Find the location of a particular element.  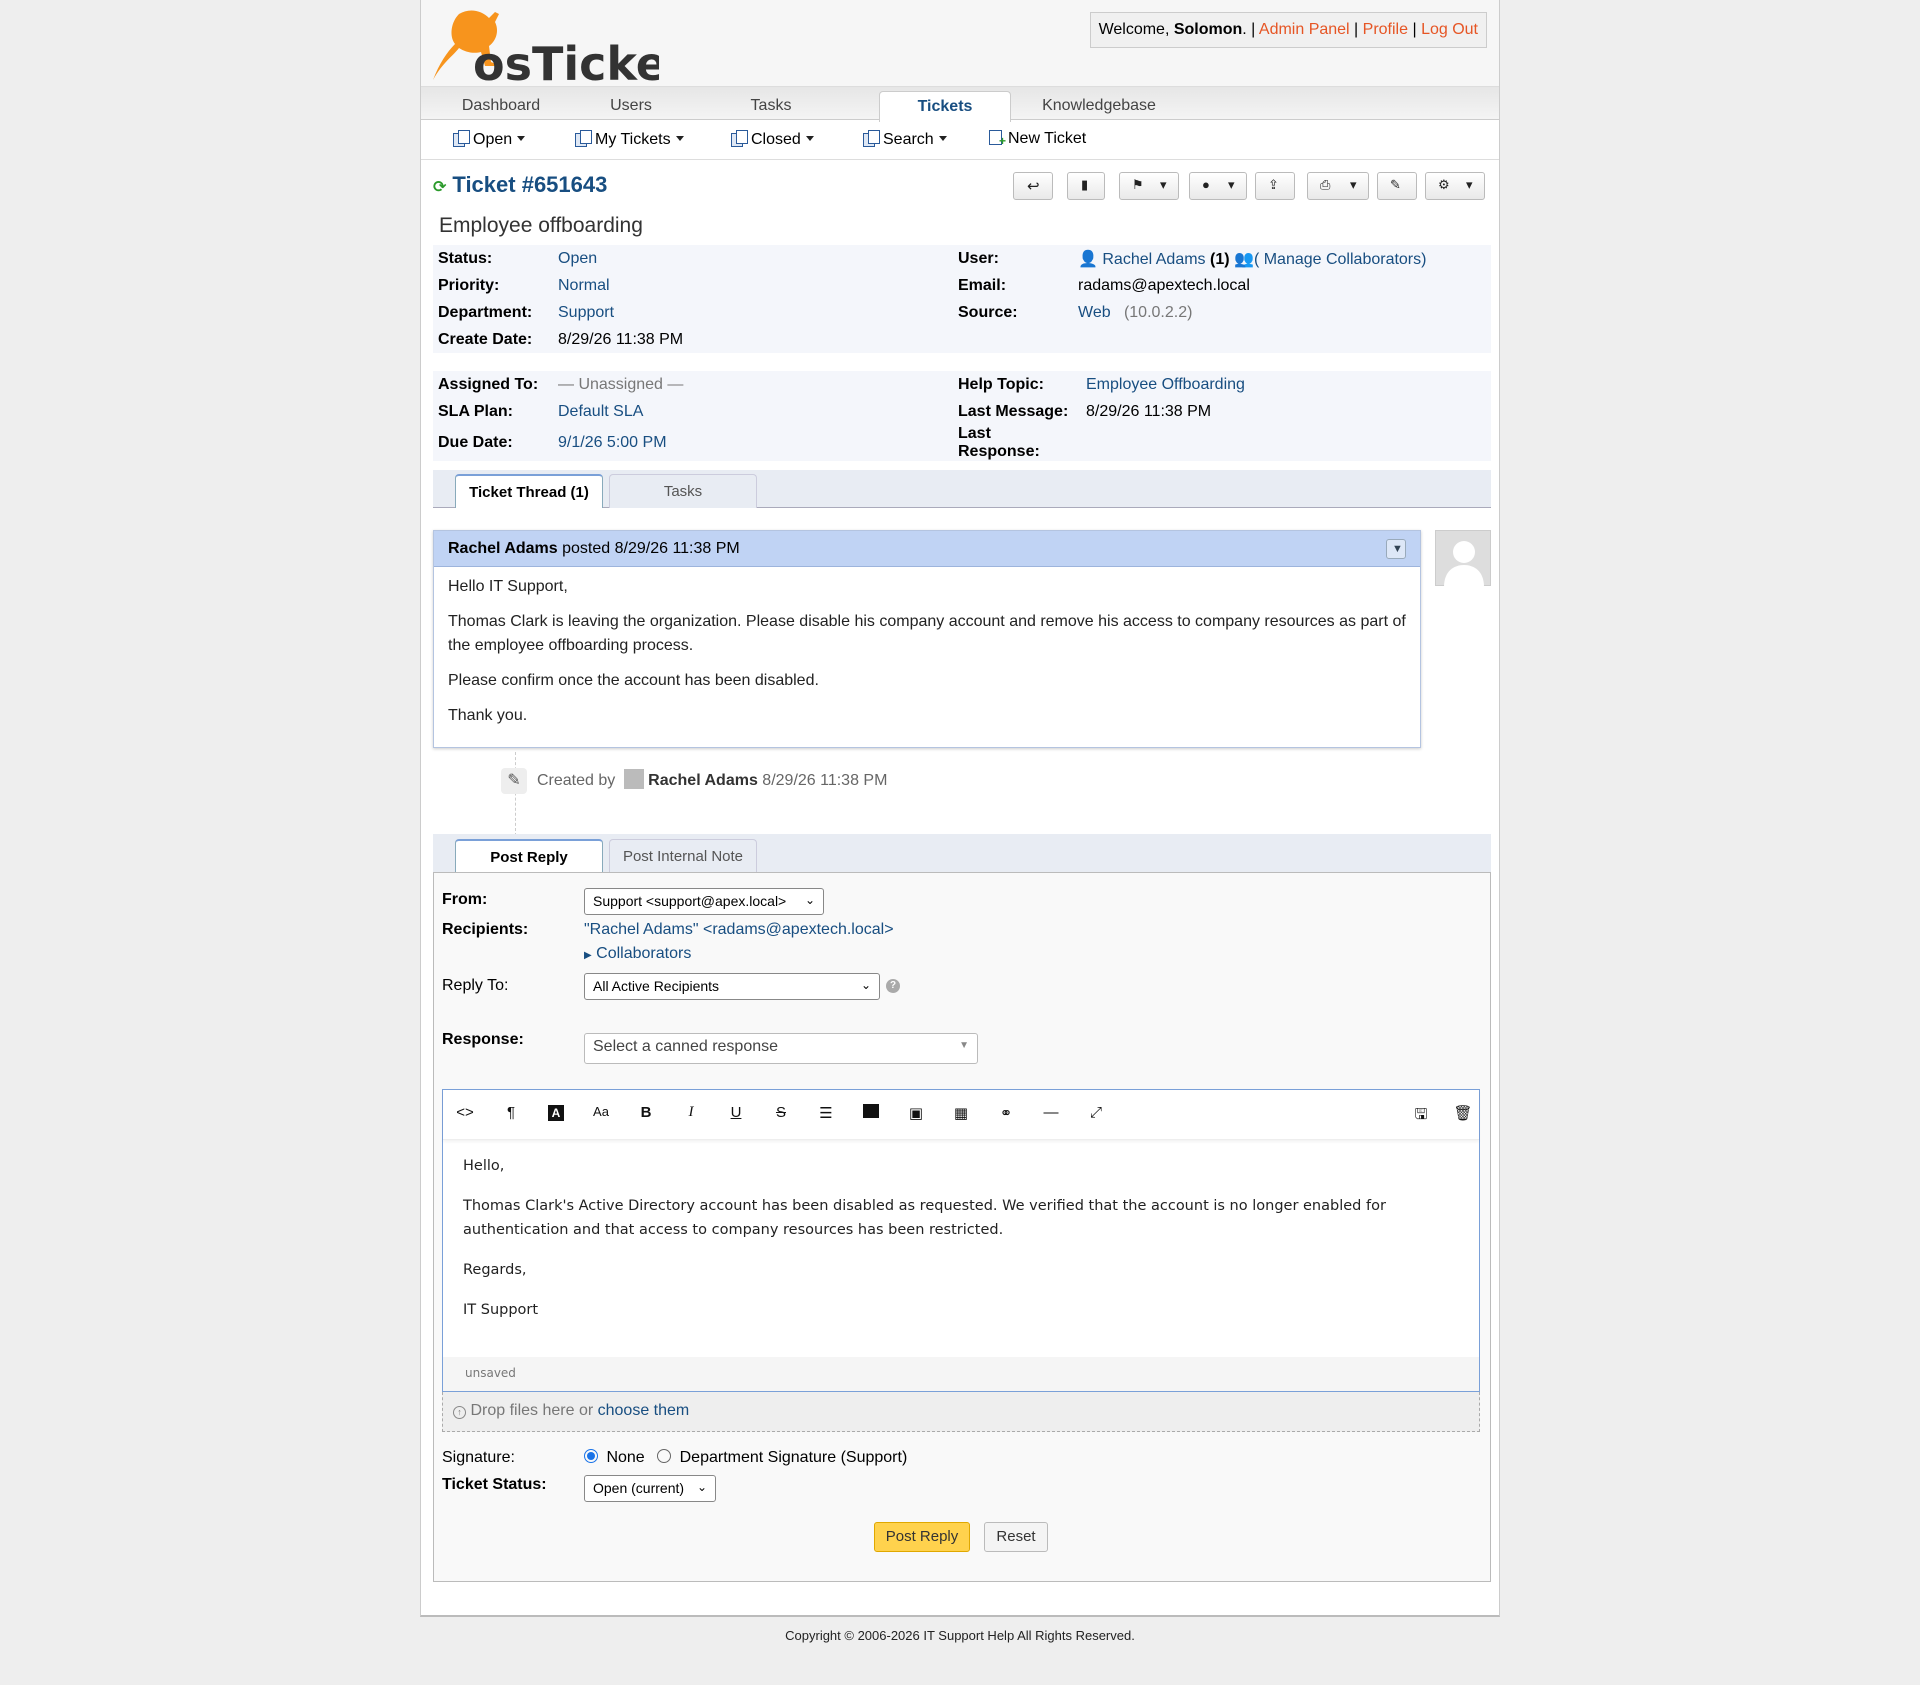

subnav-my-tickets: My Tickets is located at coordinates (629, 139).